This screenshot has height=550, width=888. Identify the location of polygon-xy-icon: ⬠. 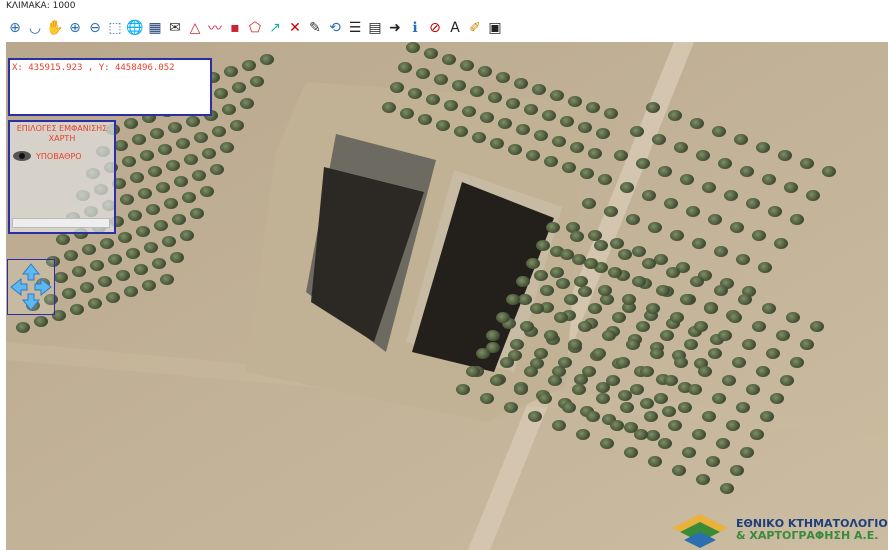
(255, 28).